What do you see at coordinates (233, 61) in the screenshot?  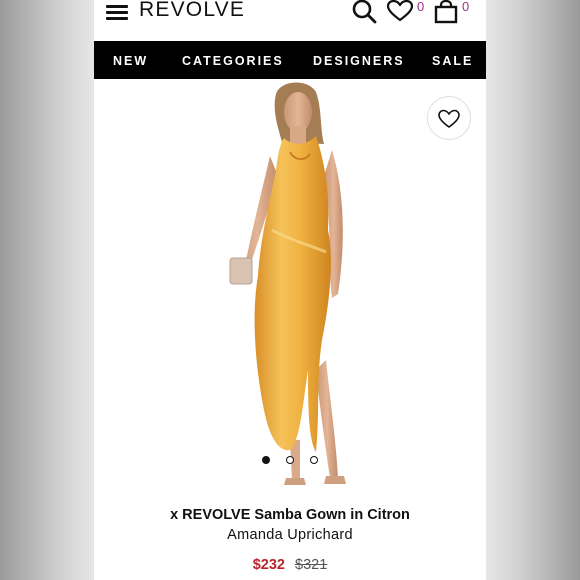 I see `nav-categories: CATEGORIES` at bounding box center [233, 61].